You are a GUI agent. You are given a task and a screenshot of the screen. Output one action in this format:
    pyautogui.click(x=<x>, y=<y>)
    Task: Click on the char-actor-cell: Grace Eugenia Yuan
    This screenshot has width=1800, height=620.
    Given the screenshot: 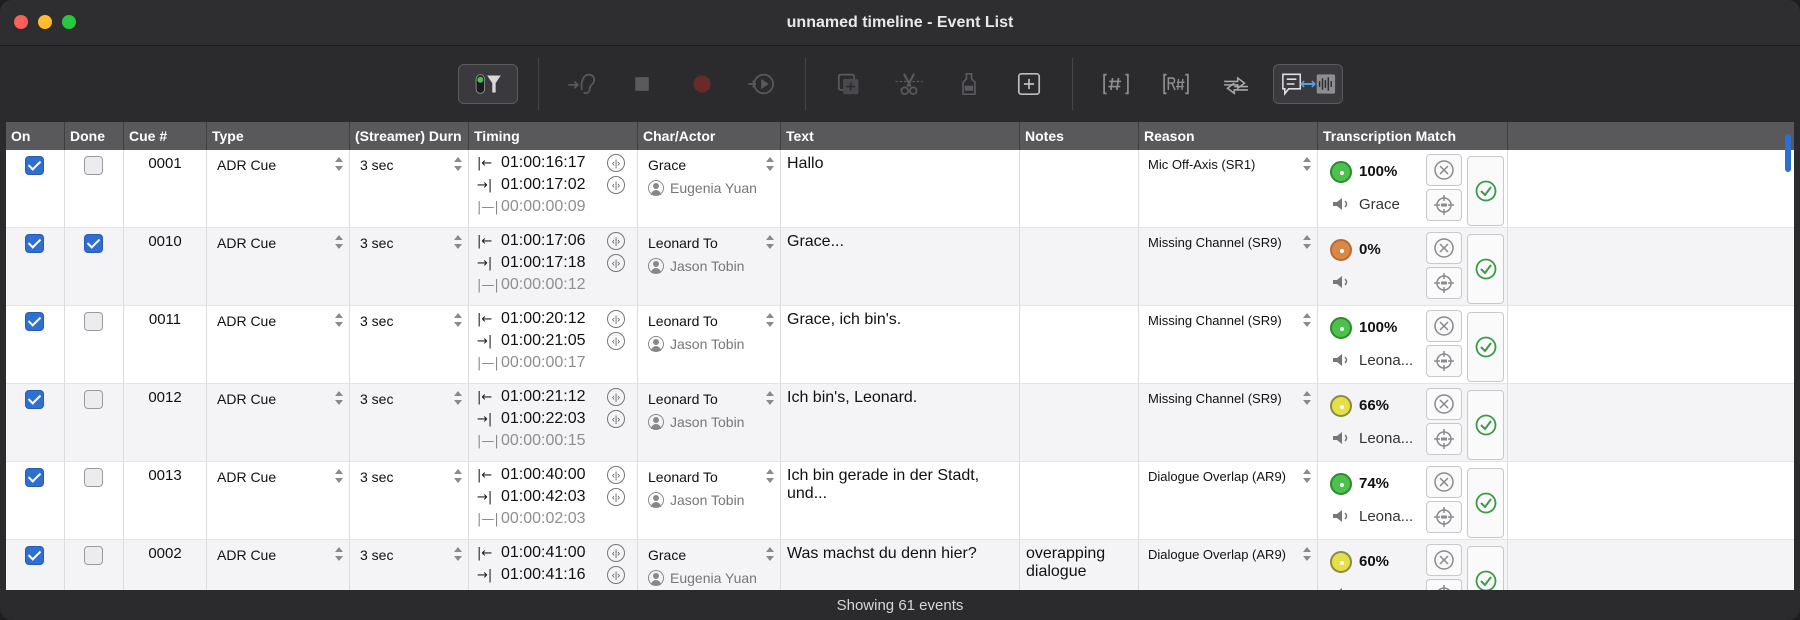 What is the action you would take?
    pyautogui.click(x=709, y=189)
    